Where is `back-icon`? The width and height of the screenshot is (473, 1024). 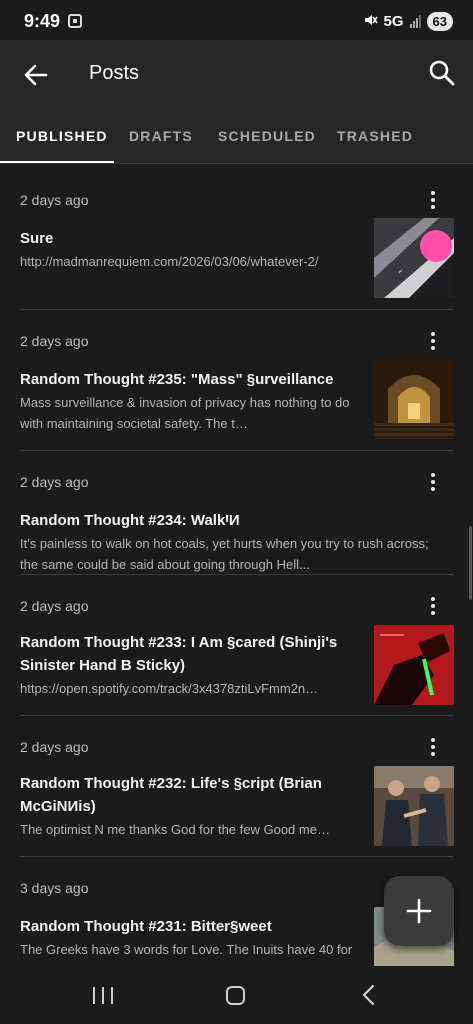
back-icon is located at coordinates (369, 995).